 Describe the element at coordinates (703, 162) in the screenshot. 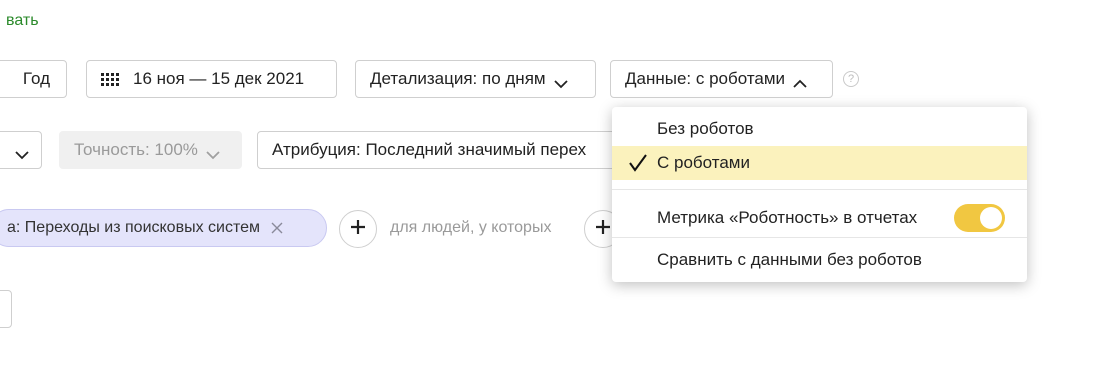

I see `menu-item-label: С роботами` at that location.